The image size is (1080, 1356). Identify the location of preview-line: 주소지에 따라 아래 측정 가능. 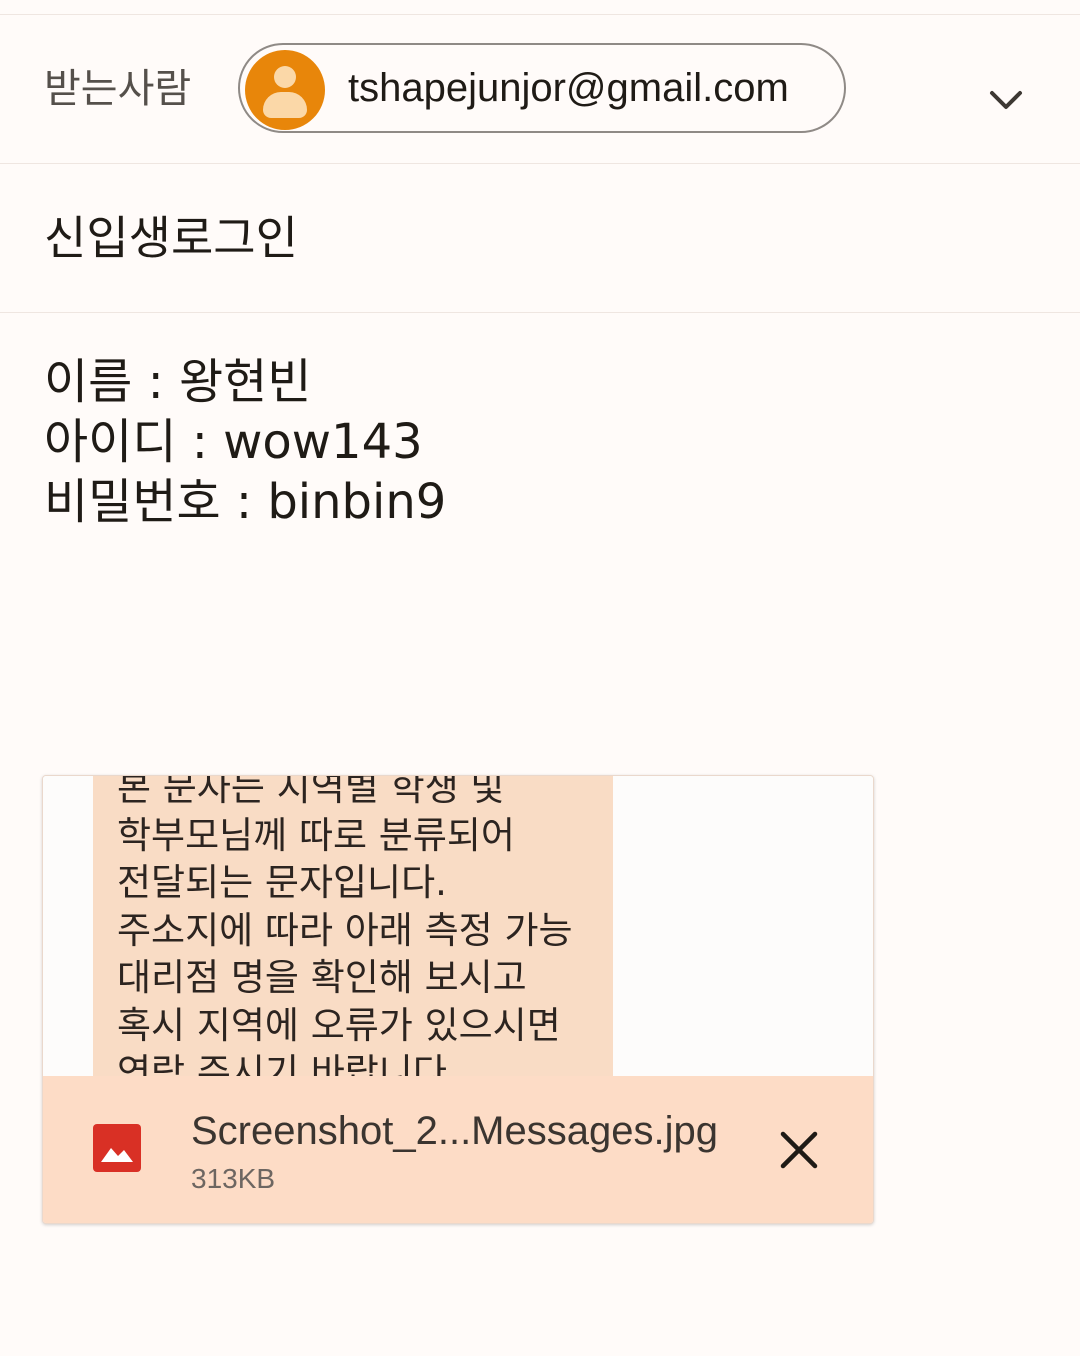
(345, 930).